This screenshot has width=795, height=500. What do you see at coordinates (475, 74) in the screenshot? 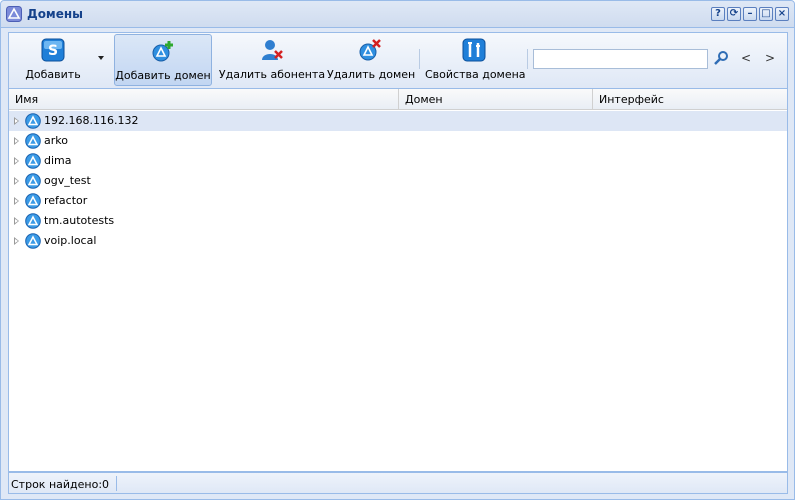
I see `domain-properties-label: Свойства домена` at bounding box center [475, 74].